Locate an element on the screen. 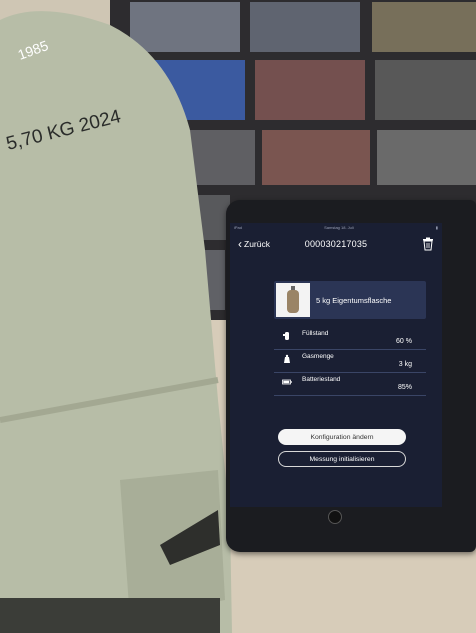 The width and height of the screenshot is (476, 633). status-bar: iPad Samstag 18. Juli ▮ is located at coordinates (336, 227).